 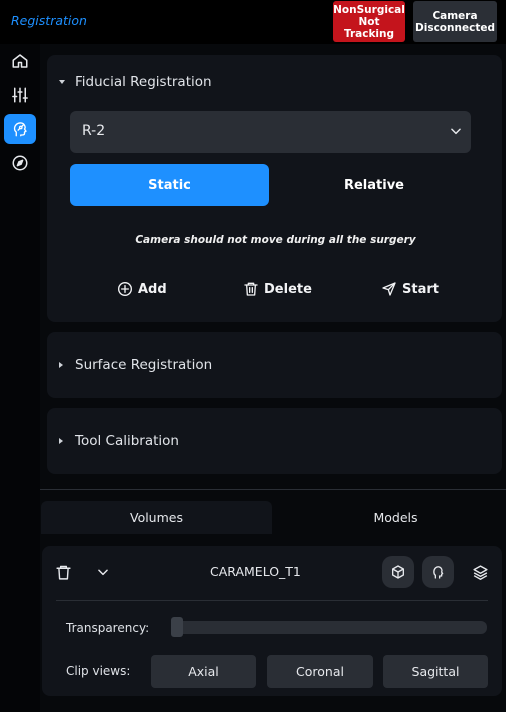 I want to click on volume-divider, so click(x=272, y=600).